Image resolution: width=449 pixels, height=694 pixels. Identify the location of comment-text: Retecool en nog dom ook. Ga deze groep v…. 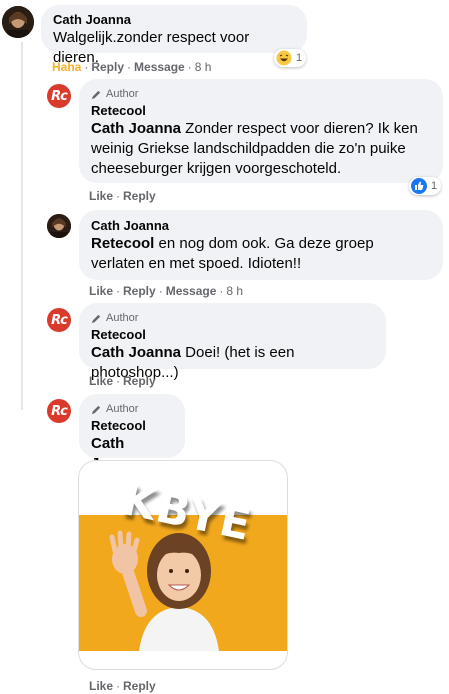
(232, 253).